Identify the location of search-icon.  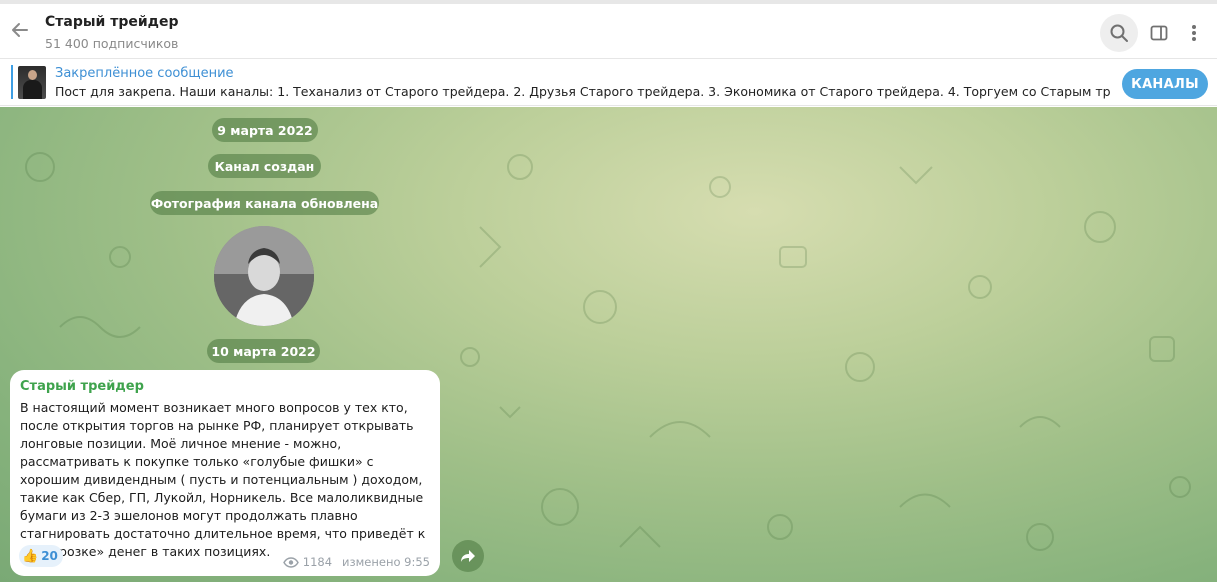
(1119, 33).